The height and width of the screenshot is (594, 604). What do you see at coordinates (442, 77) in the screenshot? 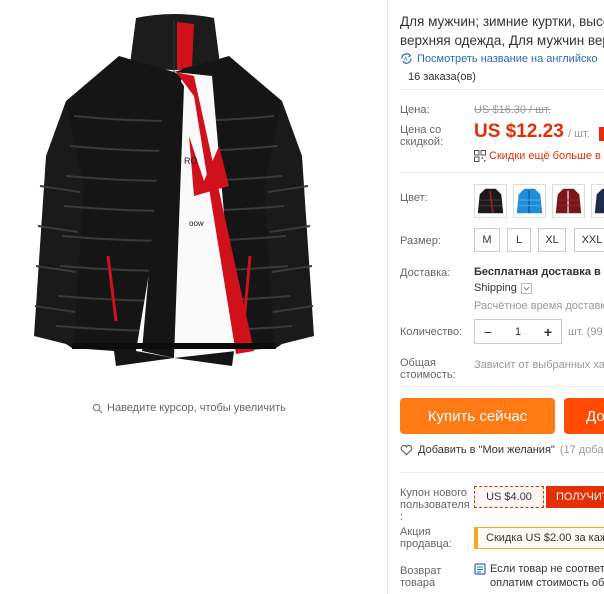
I see `orders-count: 16 заказа(ов)` at bounding box center [442, 77].